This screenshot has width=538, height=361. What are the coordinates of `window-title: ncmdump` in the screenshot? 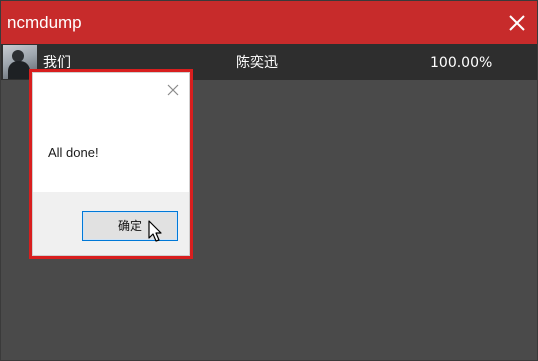 It's located at (44, 22).